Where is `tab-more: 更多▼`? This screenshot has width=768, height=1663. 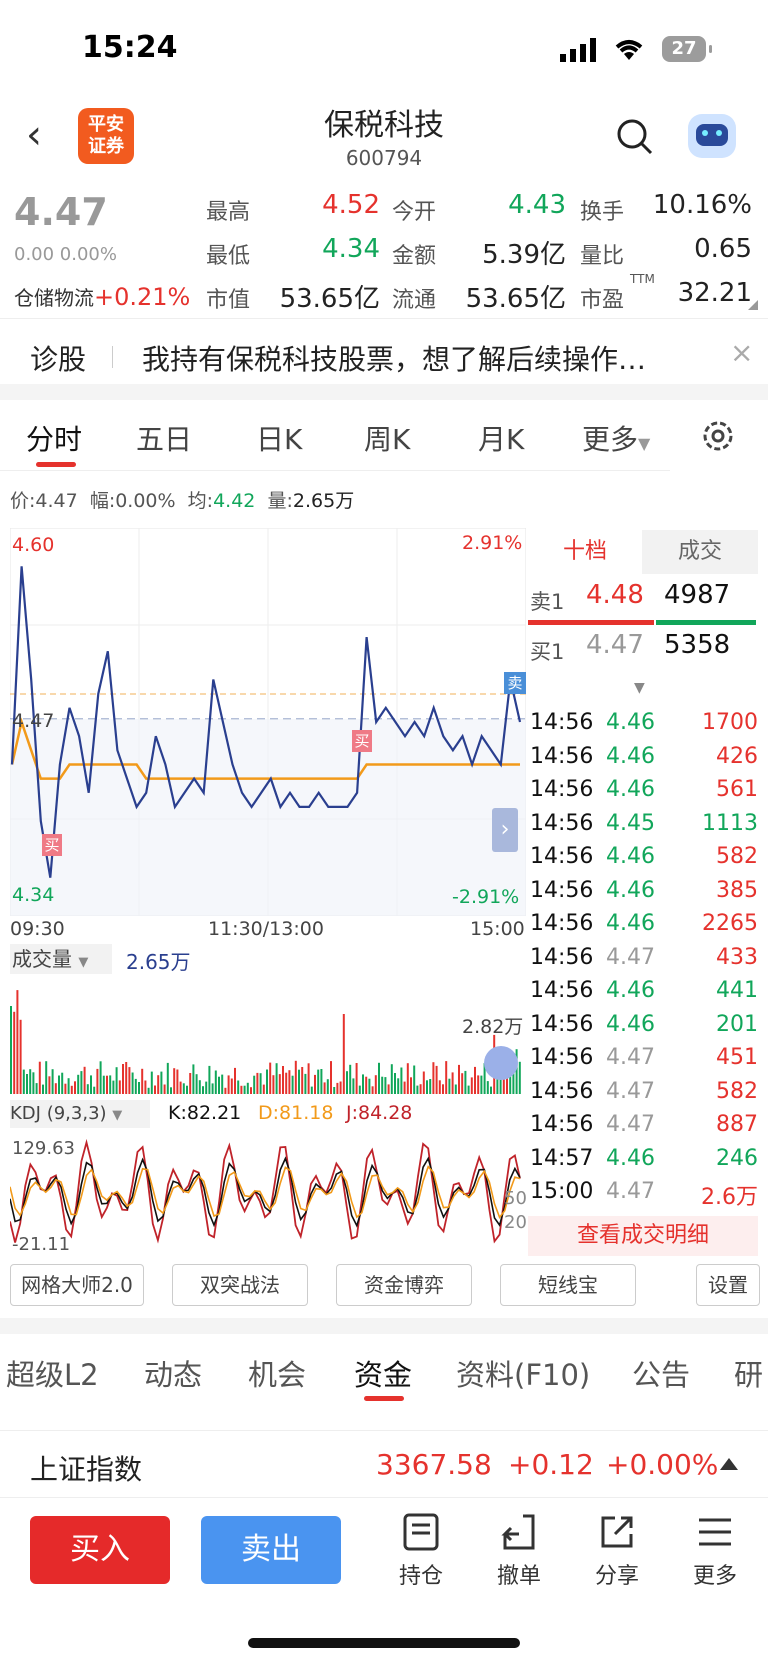
tab-more: 更多▼ is located at coordinates (616, 438).